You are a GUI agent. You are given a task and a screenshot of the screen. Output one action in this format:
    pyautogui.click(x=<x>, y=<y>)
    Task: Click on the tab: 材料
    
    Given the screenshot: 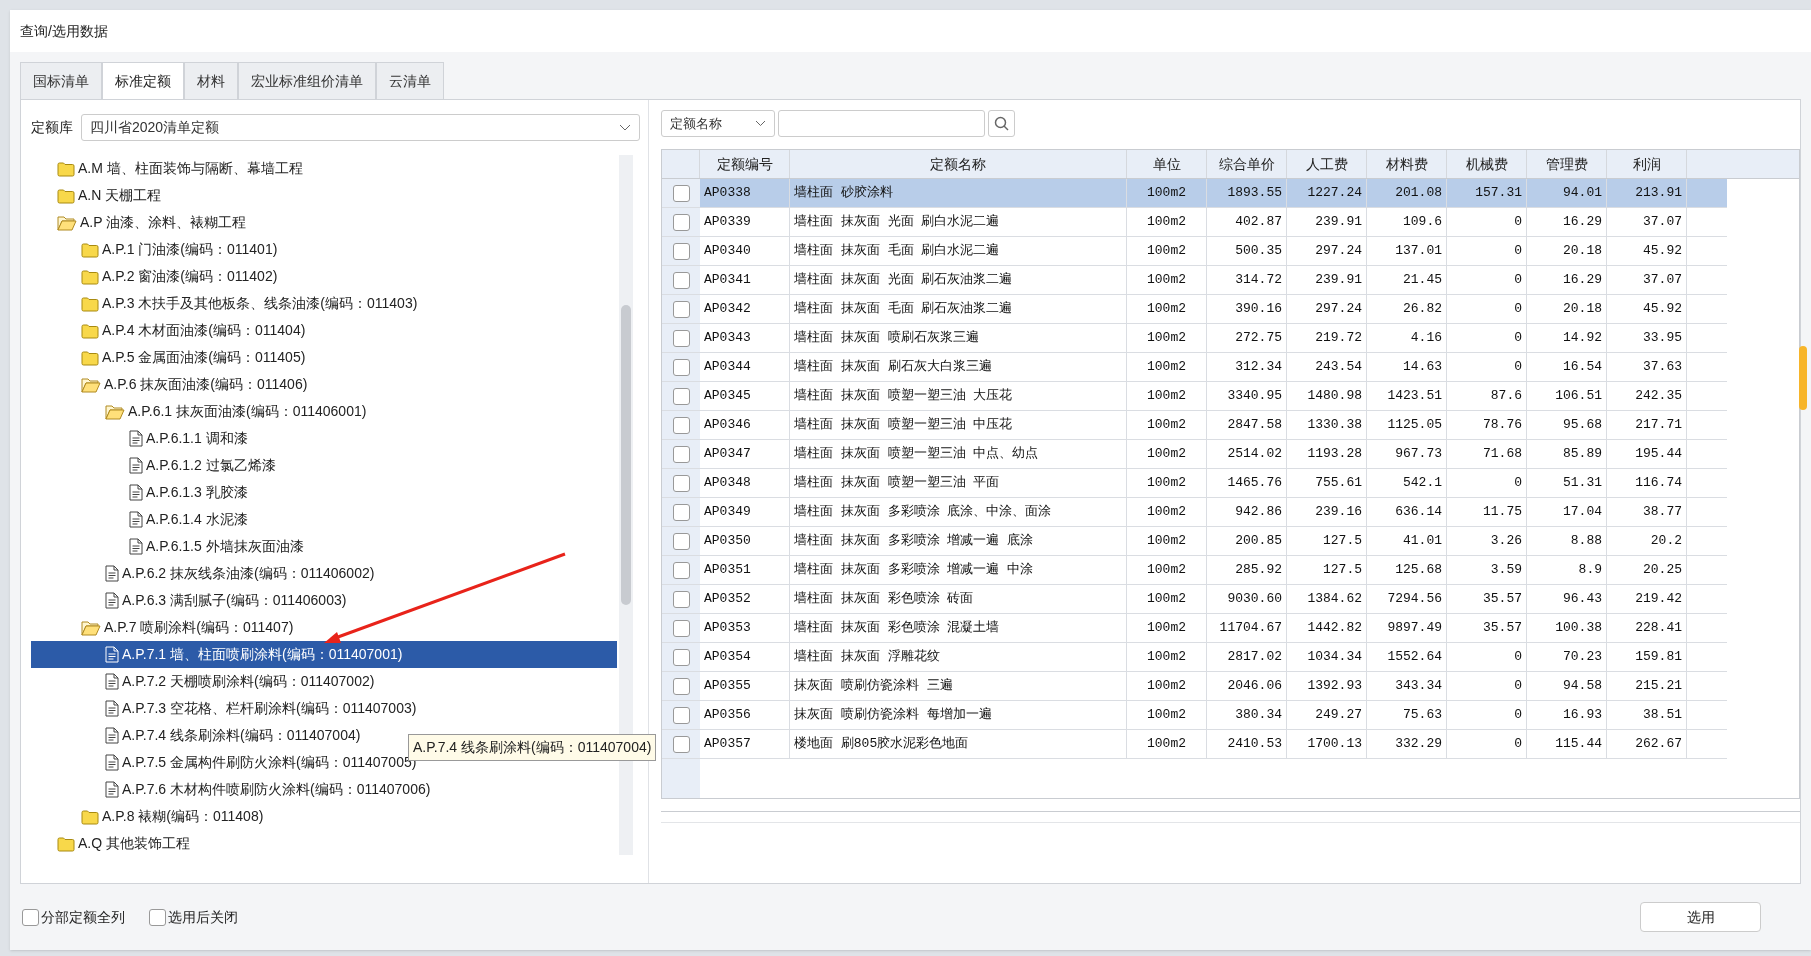 What is the action you would take?
    pyautogui.click(x=211, y=80)
    